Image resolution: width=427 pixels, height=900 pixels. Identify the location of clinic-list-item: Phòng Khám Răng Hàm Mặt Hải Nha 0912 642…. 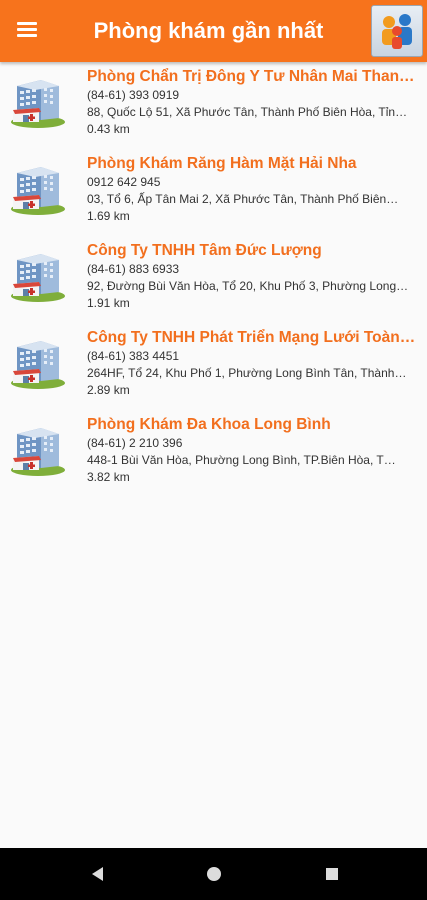
(213, 194).